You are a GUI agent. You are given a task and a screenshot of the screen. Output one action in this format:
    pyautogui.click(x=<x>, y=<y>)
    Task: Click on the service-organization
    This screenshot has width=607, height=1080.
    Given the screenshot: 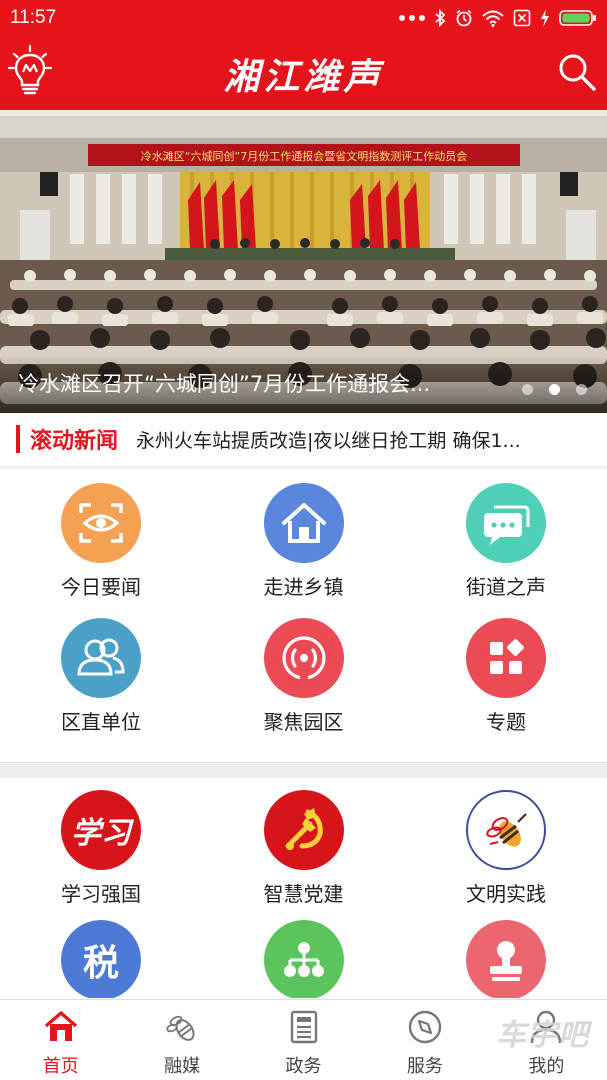 What is the action you would take?
    pyautogui.click(x=303, y=959)
    